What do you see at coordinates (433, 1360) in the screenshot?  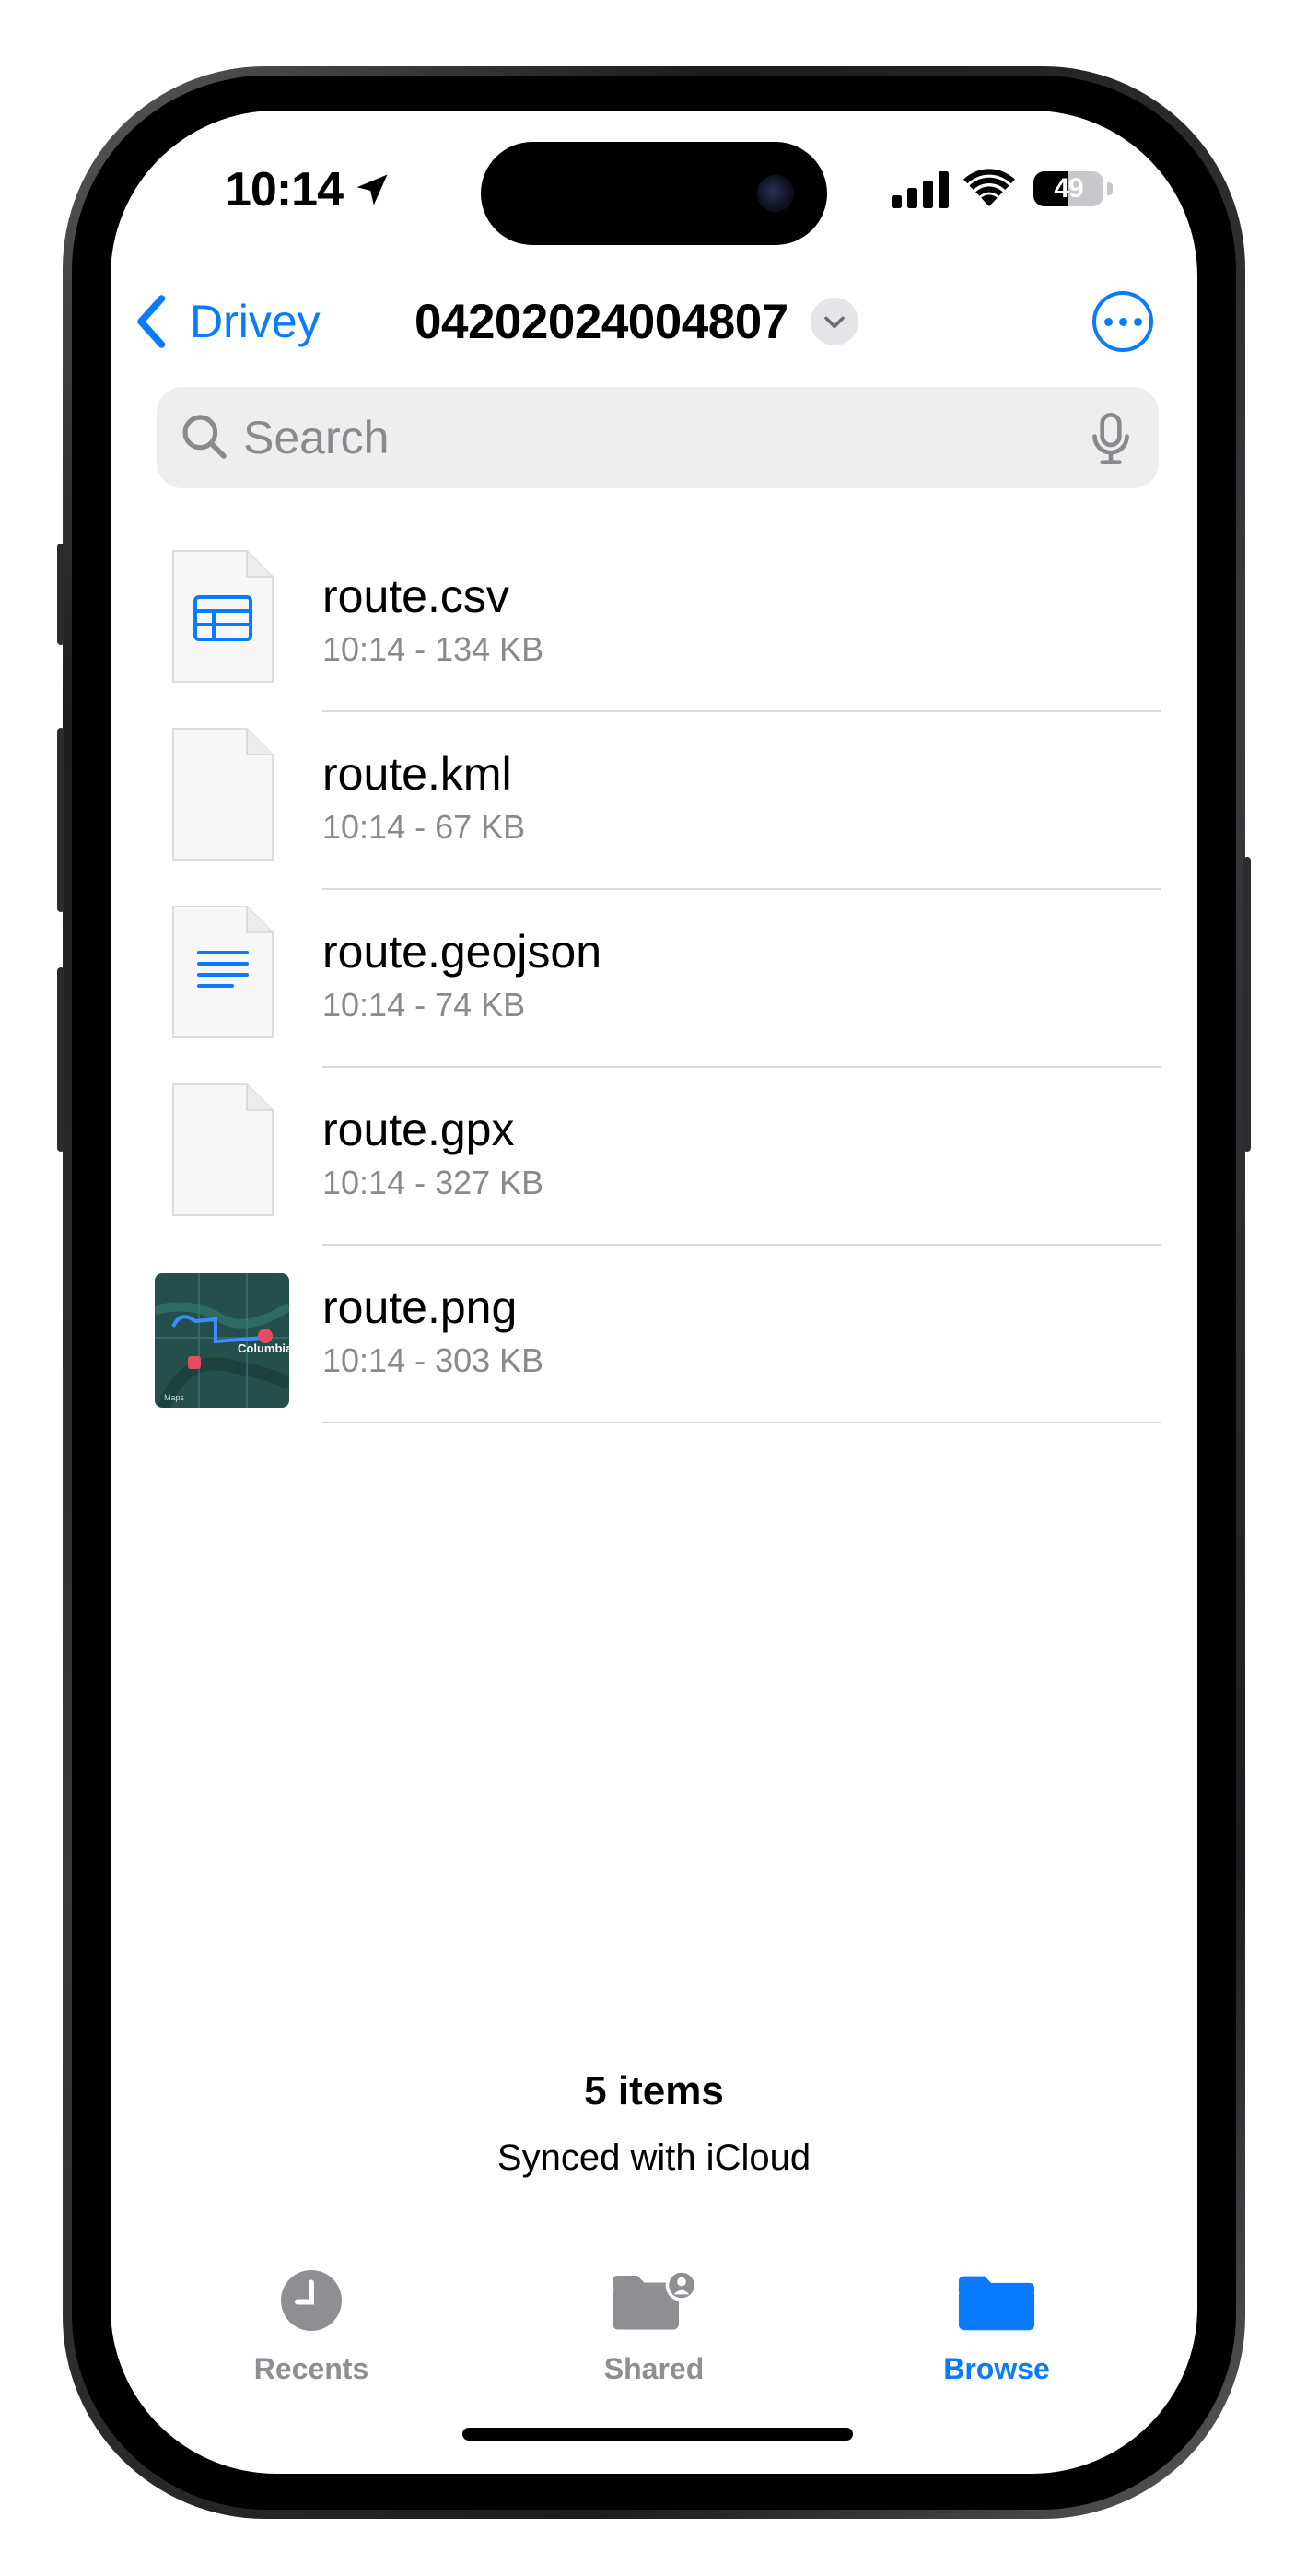 I see `file-meta: 10:14 - 303 KB` at bounding box center [433, 1360].